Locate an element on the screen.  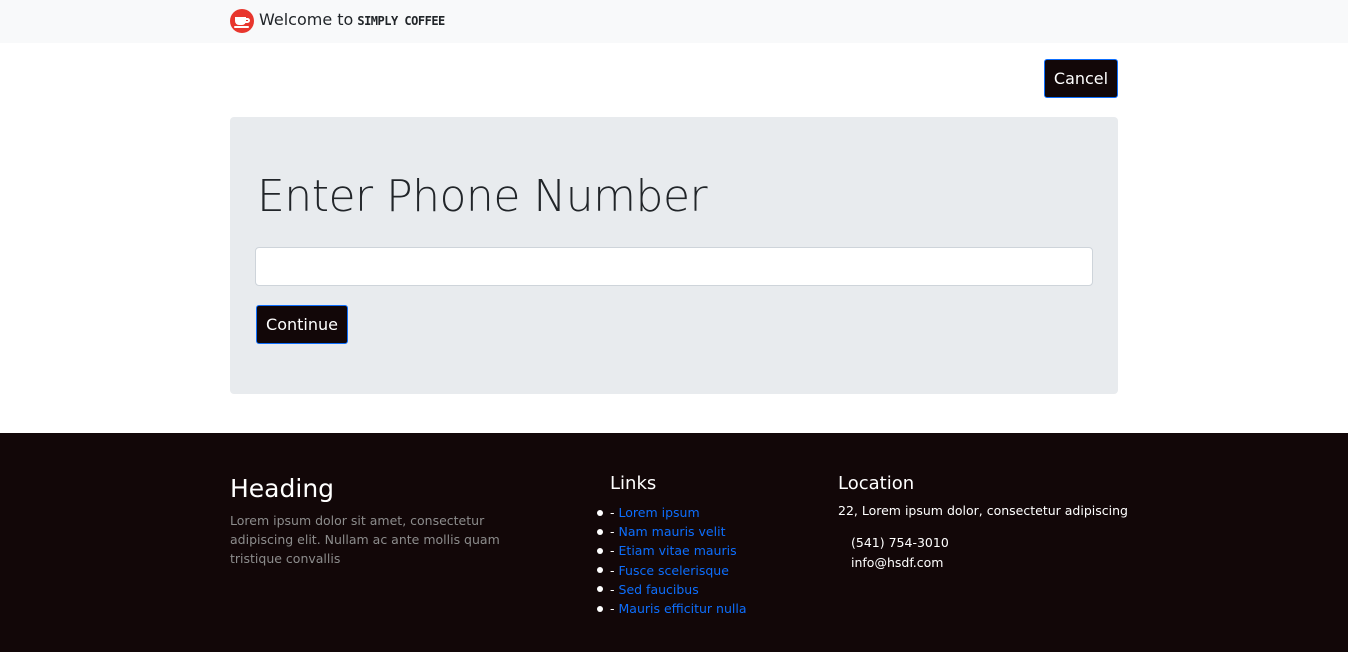
footer-link: Nam mauris velit is located at coordinates (672, 531).